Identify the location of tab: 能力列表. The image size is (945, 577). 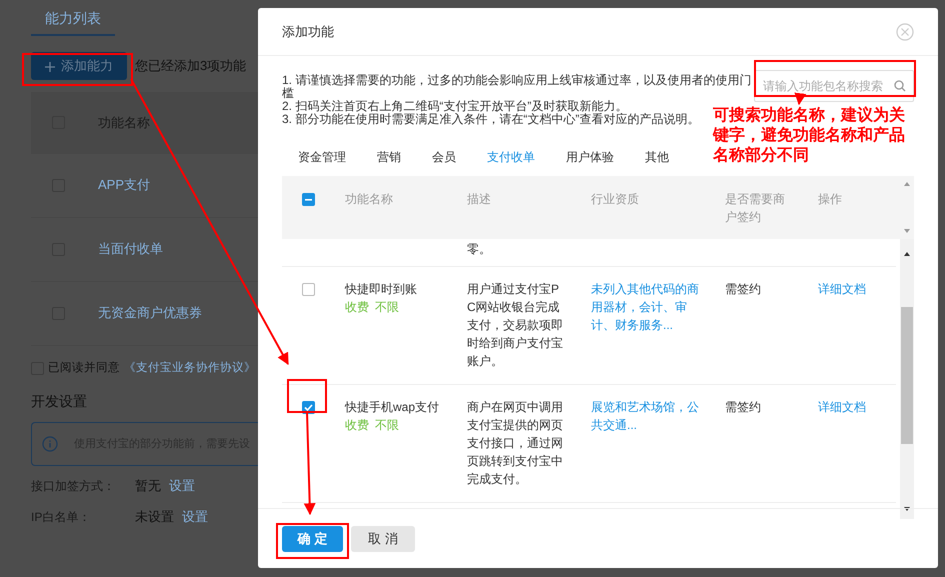
(73, 18).